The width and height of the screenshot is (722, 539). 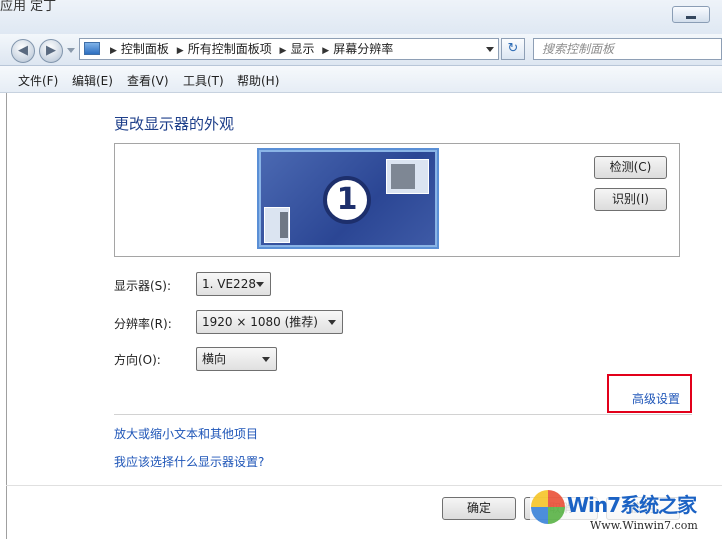 What do you see at coordinates (174, 124) in the screenshot?
I see `page-title: 更改显示器的外观` at bounding box center [174, 124].